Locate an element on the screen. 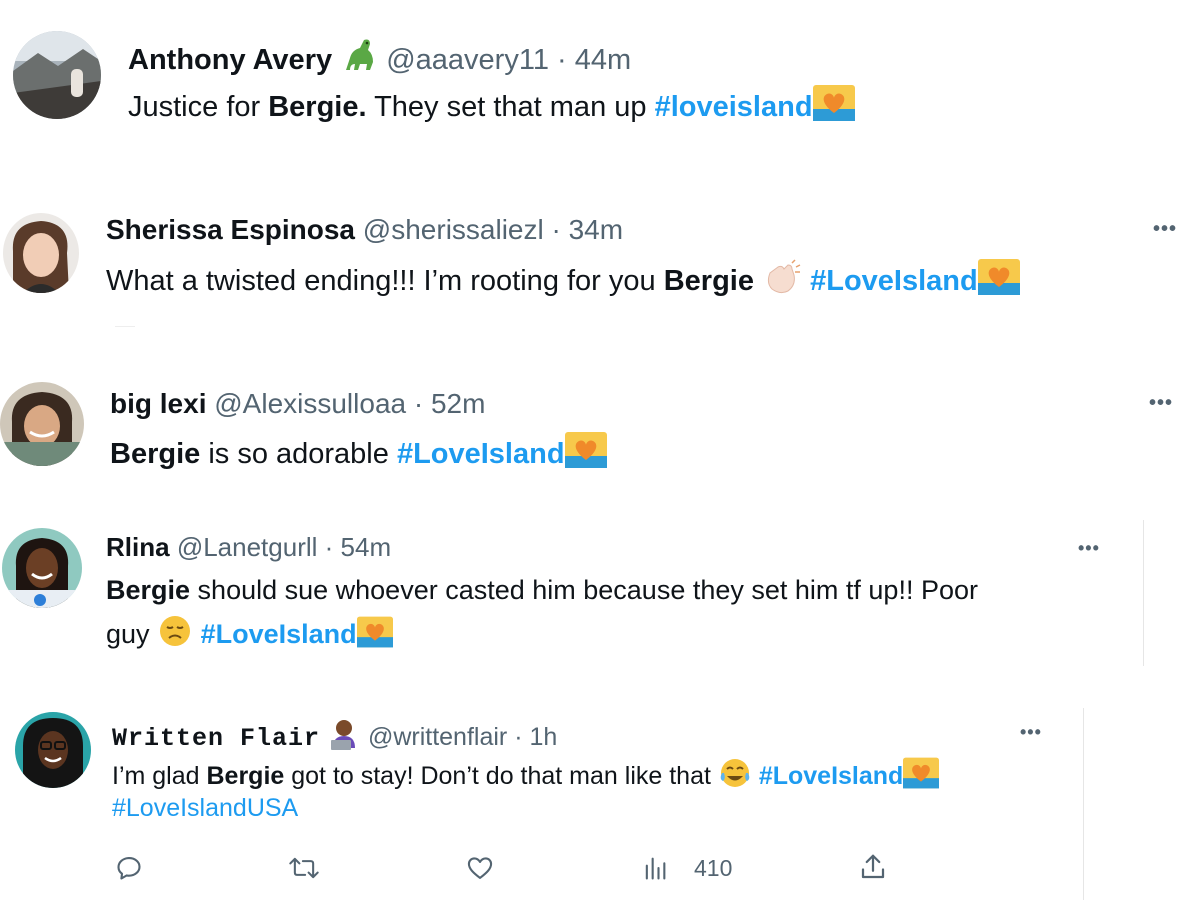  user-name: Anthony Avery is located at coordinates (230, 60).